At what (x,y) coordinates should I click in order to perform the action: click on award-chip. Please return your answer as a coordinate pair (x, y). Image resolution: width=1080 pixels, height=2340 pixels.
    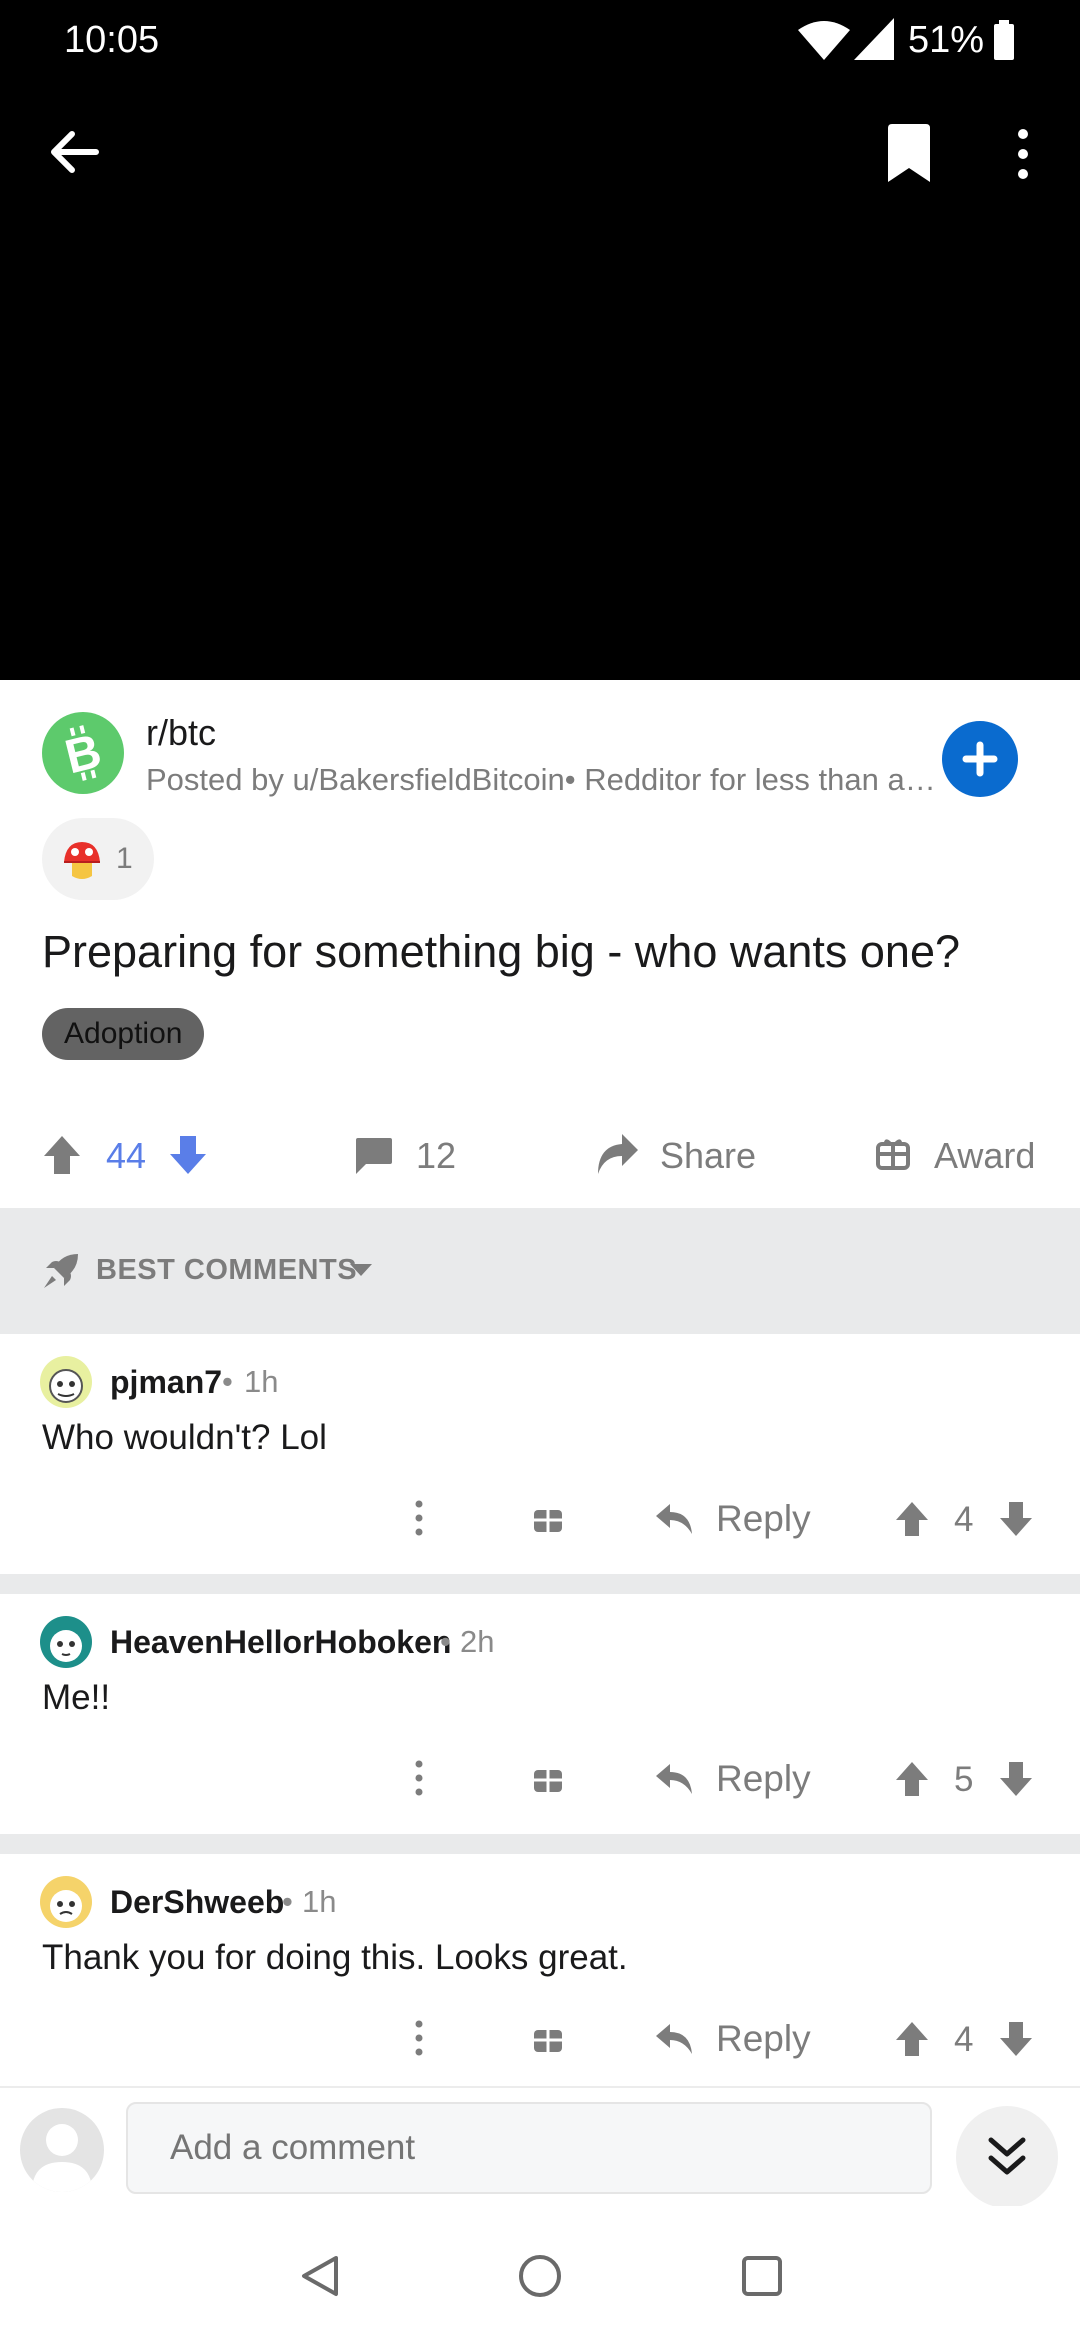
    Looking at the image, I should click on (98, 859).